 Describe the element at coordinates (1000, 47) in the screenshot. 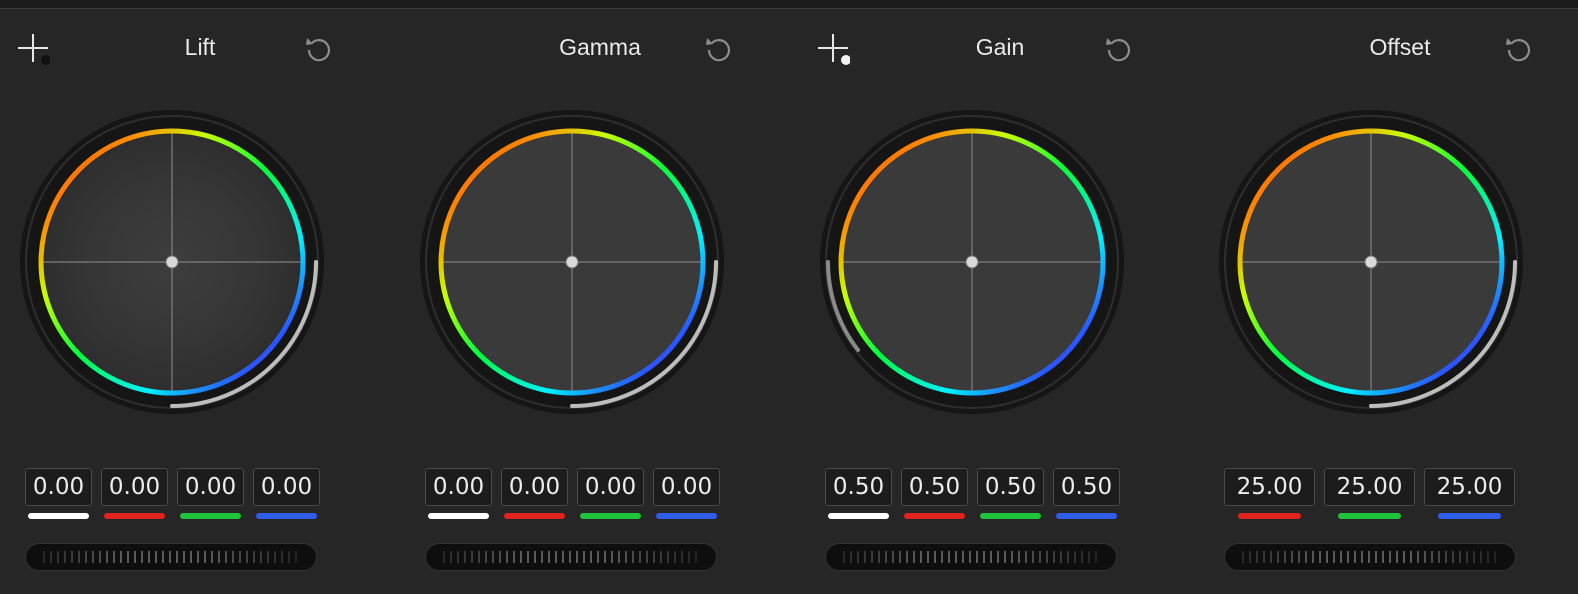

I see `gain-title: Gain` at that location.